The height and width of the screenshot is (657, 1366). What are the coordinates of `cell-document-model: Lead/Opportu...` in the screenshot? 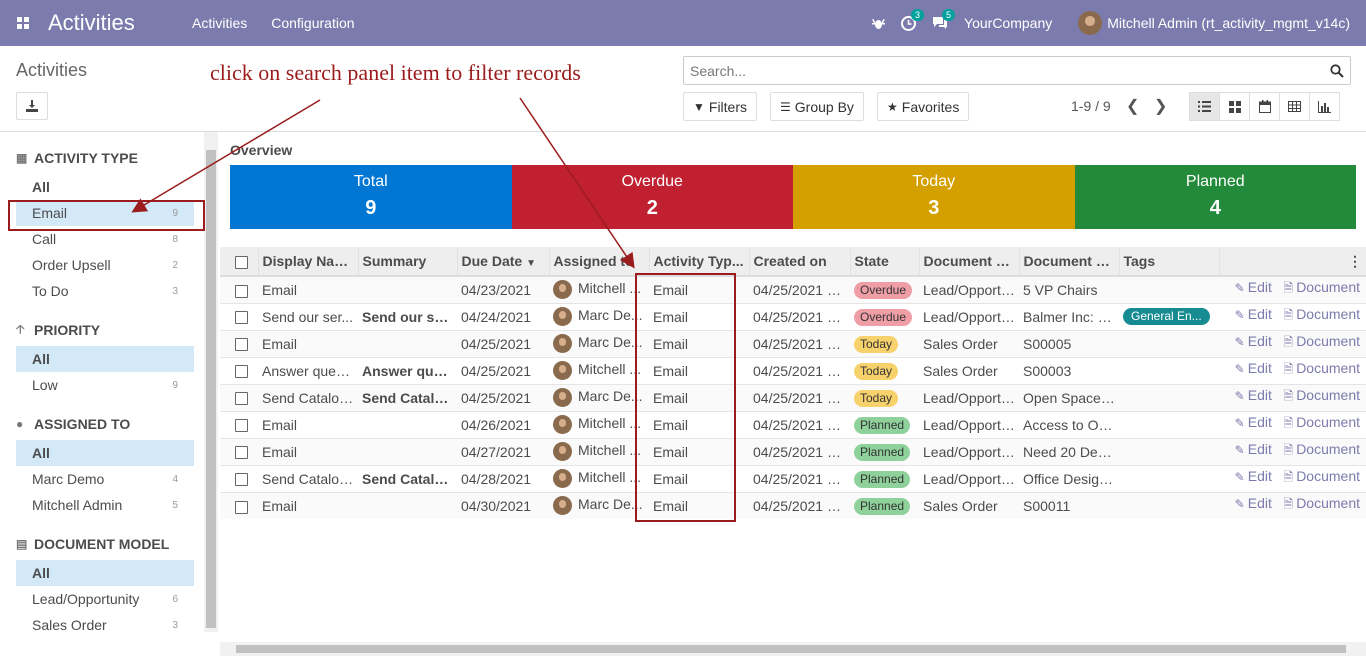 It's located at (969, 316).